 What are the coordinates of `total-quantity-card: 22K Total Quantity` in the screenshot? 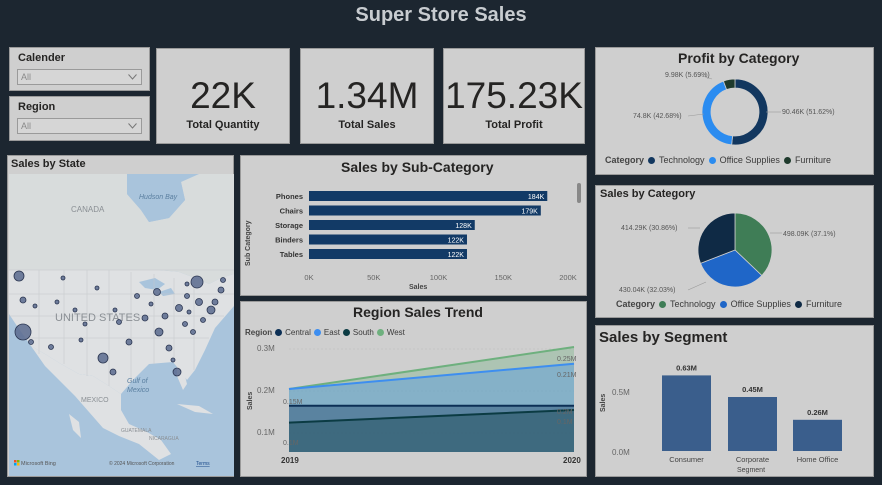 It's located at (223, 96).